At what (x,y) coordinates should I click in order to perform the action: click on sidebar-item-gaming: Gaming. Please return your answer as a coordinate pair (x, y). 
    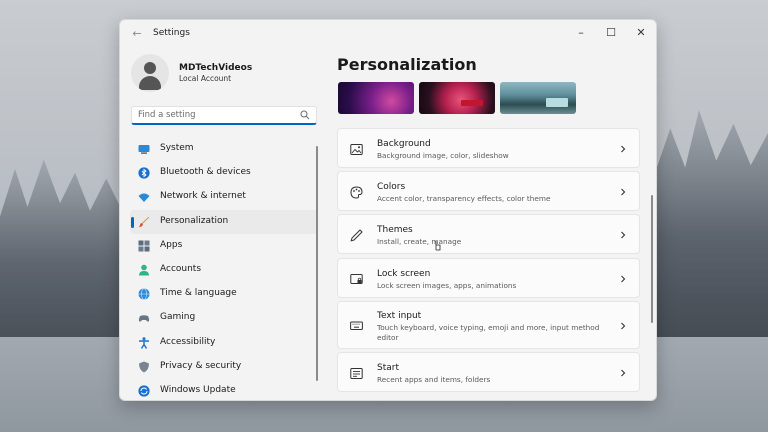
    Looking at the image, I should click on (224, 318).